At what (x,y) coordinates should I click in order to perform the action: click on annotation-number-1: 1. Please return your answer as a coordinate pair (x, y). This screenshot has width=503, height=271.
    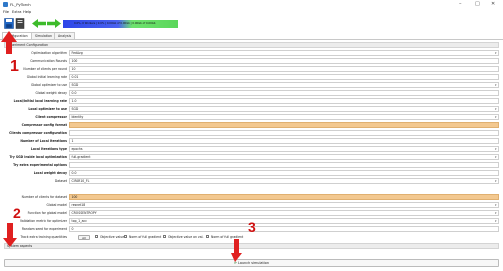
    Looking at the image, I should click on (14, 66).